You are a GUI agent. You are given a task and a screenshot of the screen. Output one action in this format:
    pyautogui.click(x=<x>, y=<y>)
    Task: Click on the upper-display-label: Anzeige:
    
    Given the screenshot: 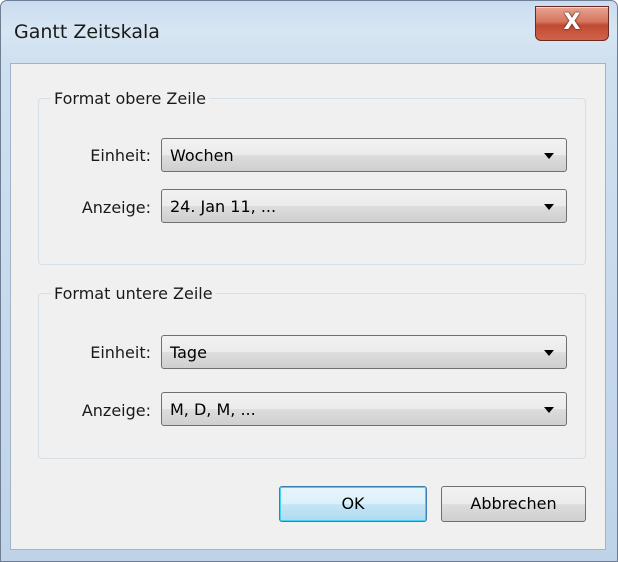 What is the action you would take?
    pyautogui.click(x=116, y=207)
    